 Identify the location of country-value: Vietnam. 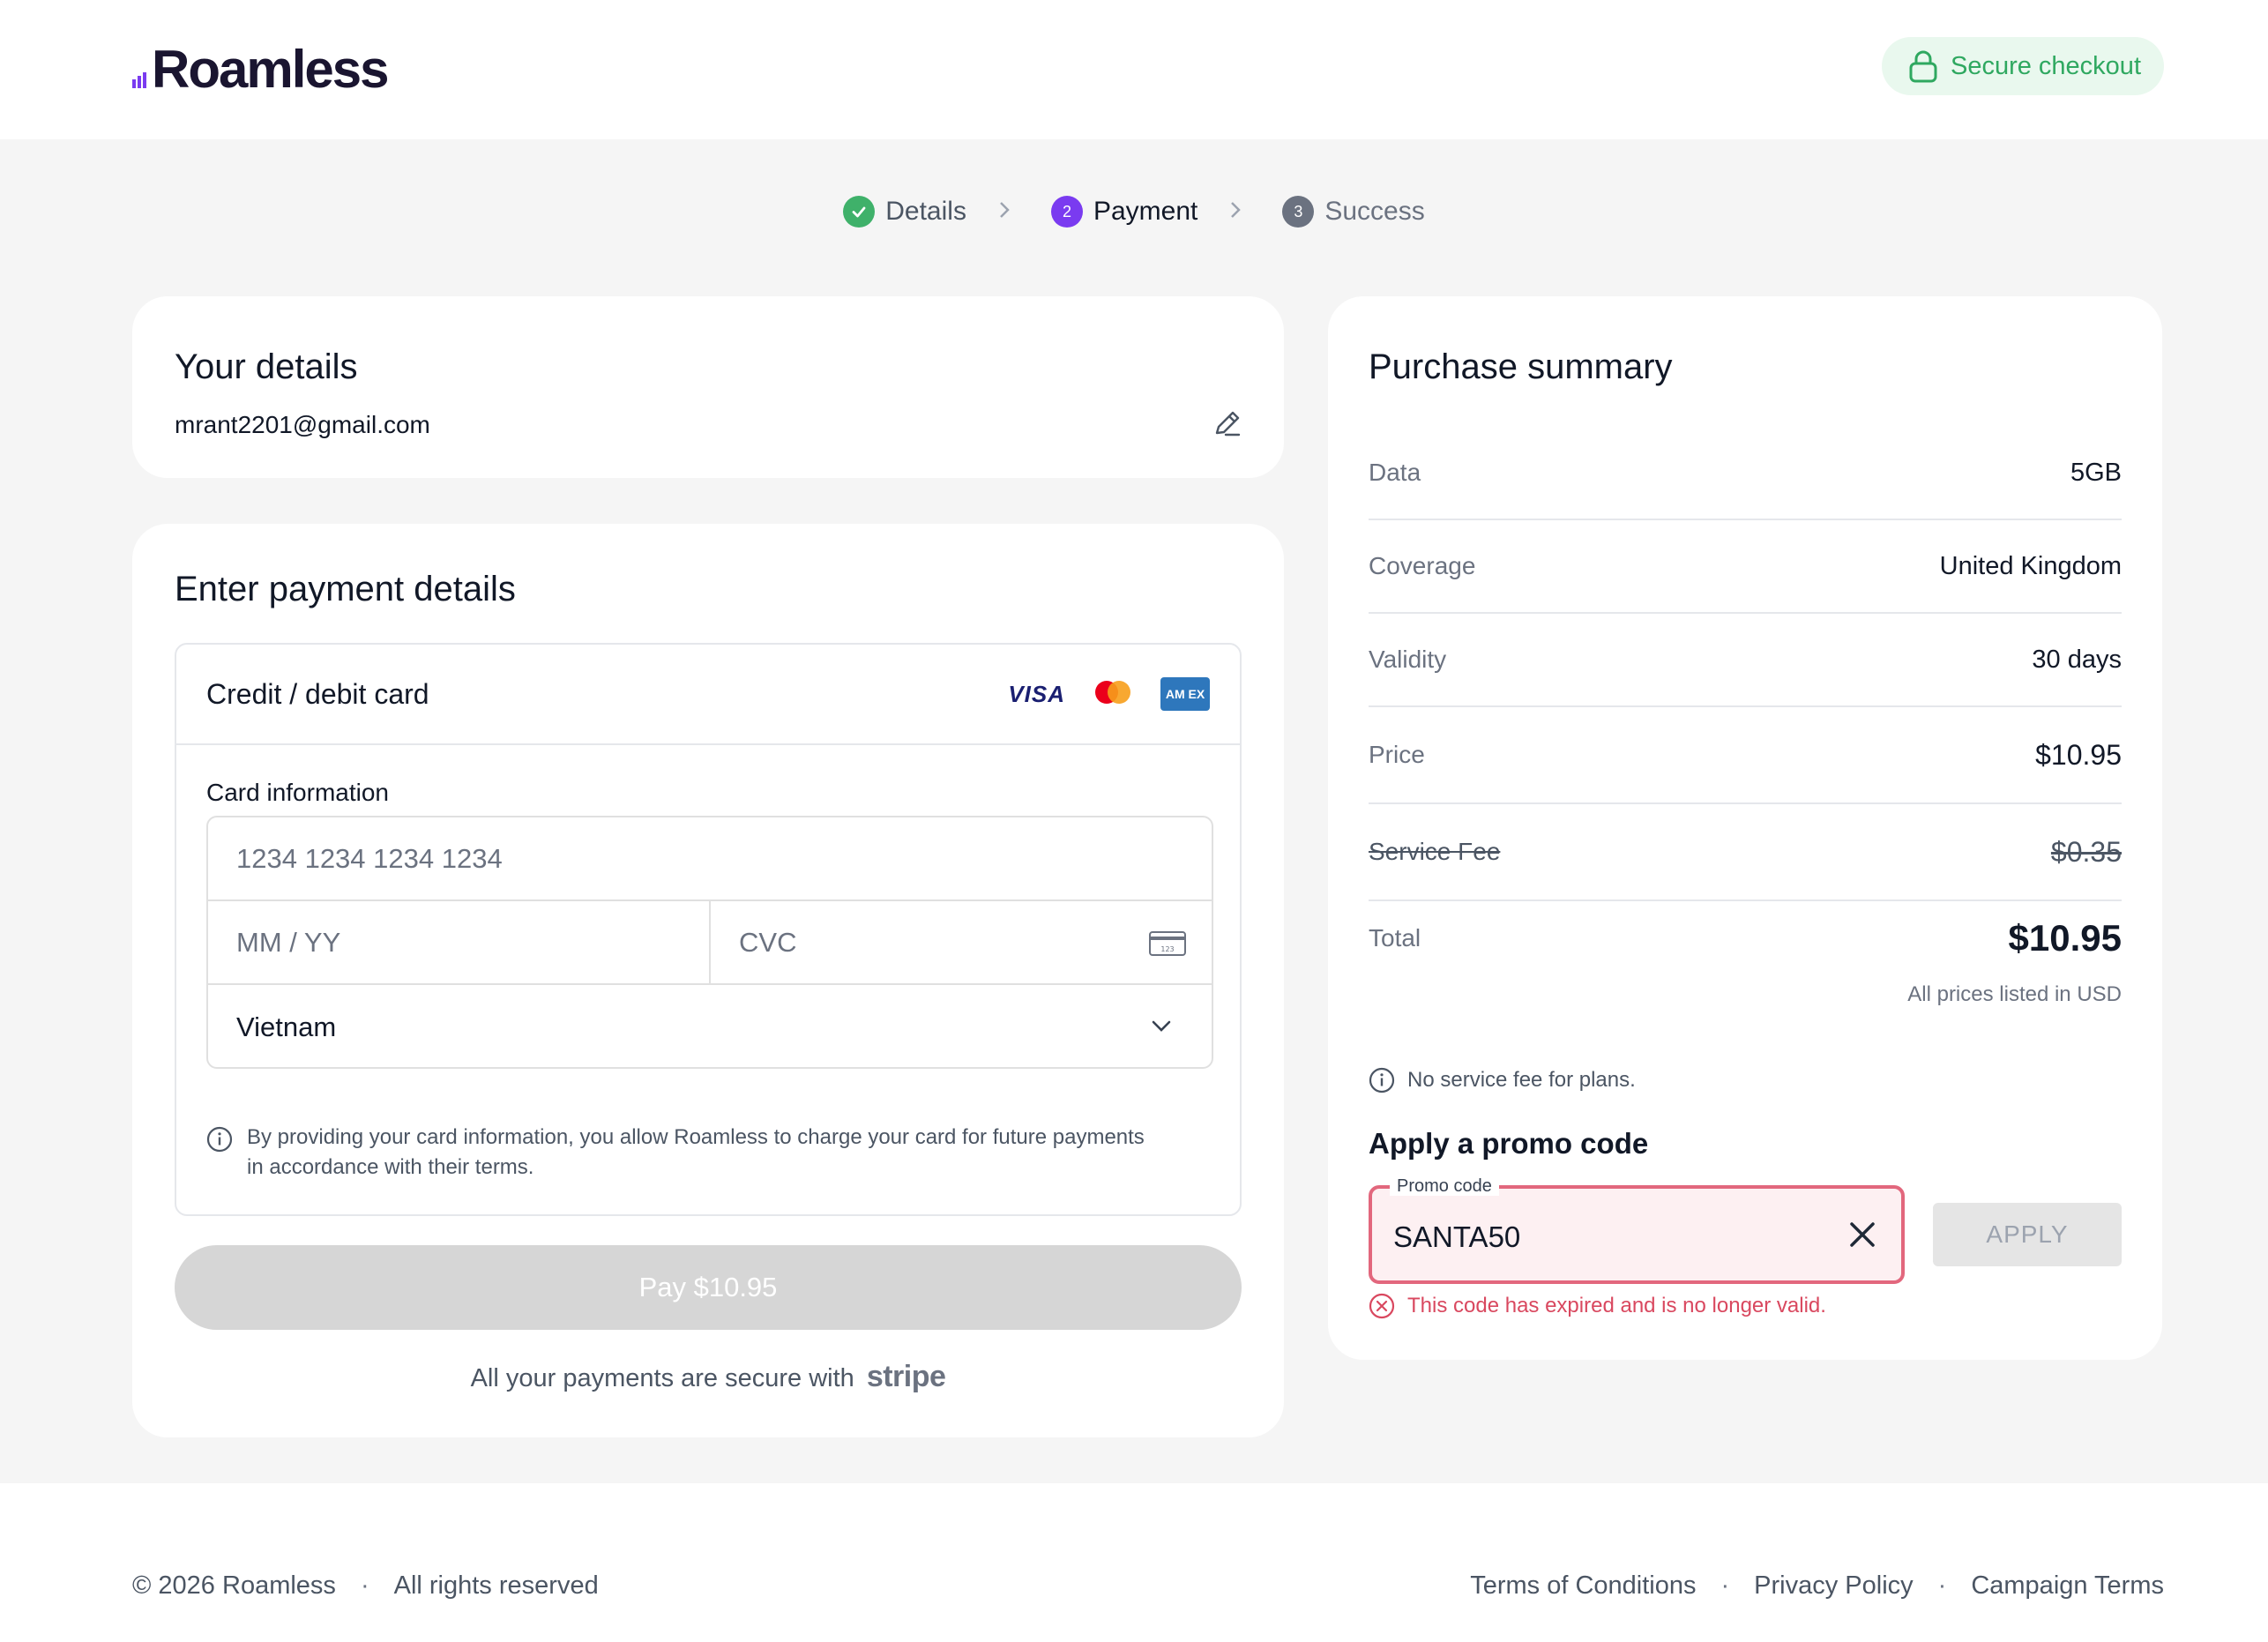
(286, 1026).